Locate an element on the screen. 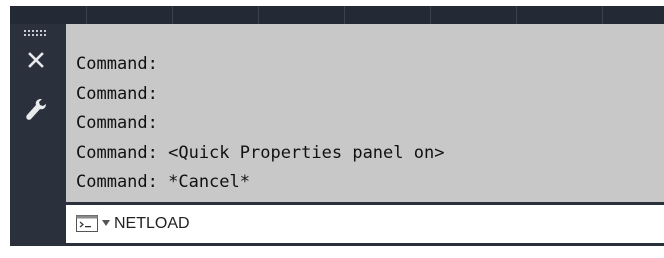 The width and height of the screenshot is (664, 258). command-input-bar is located at coordinates (365, 224).